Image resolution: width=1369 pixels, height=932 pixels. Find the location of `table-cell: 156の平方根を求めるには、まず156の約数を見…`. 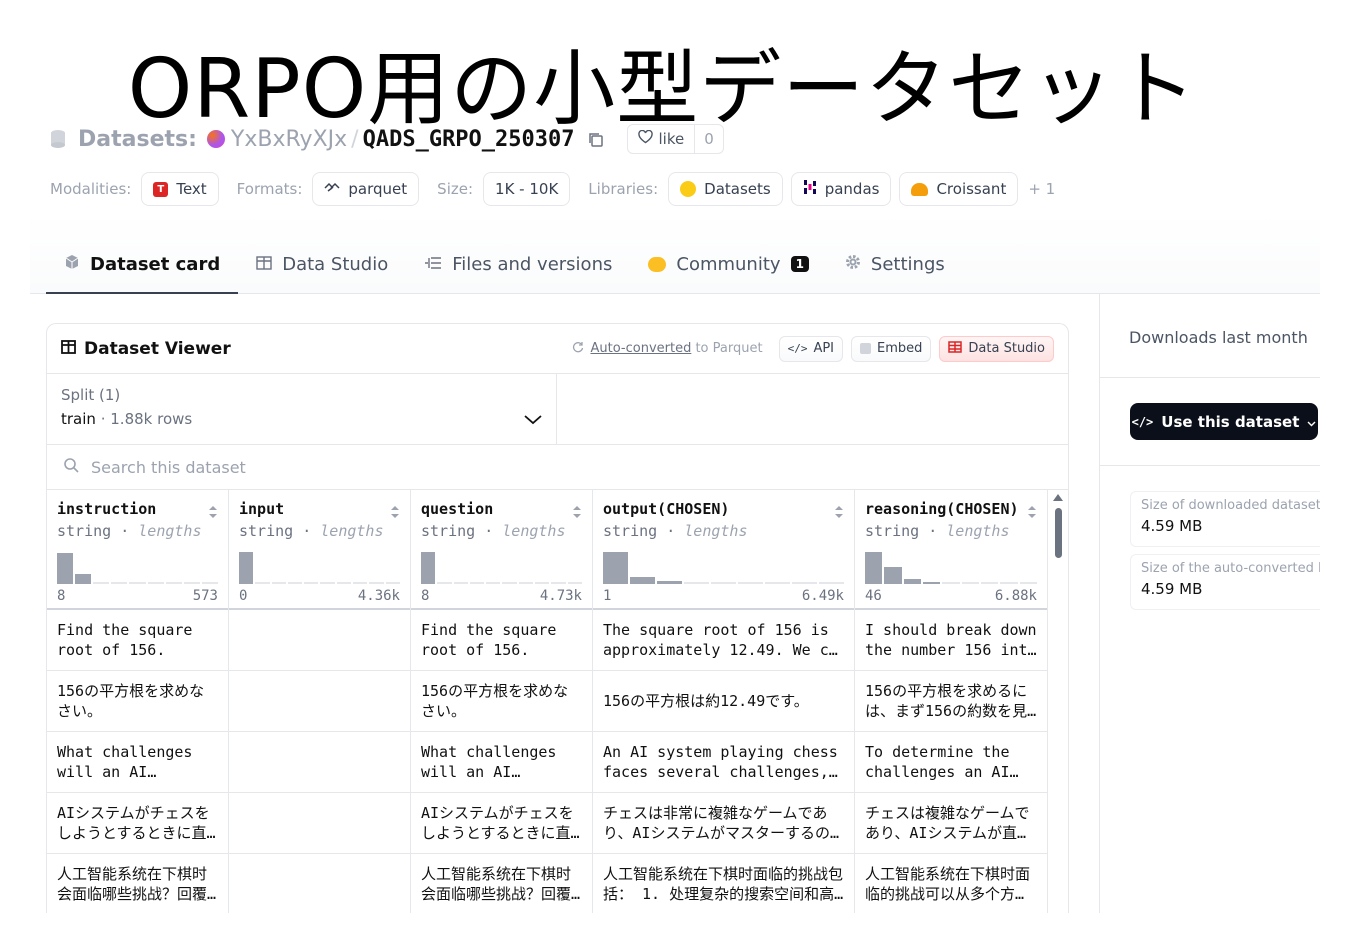

table-cell: 156の平方根を求めるには、まず156の約数を見… is located at coordinates (951, 701).